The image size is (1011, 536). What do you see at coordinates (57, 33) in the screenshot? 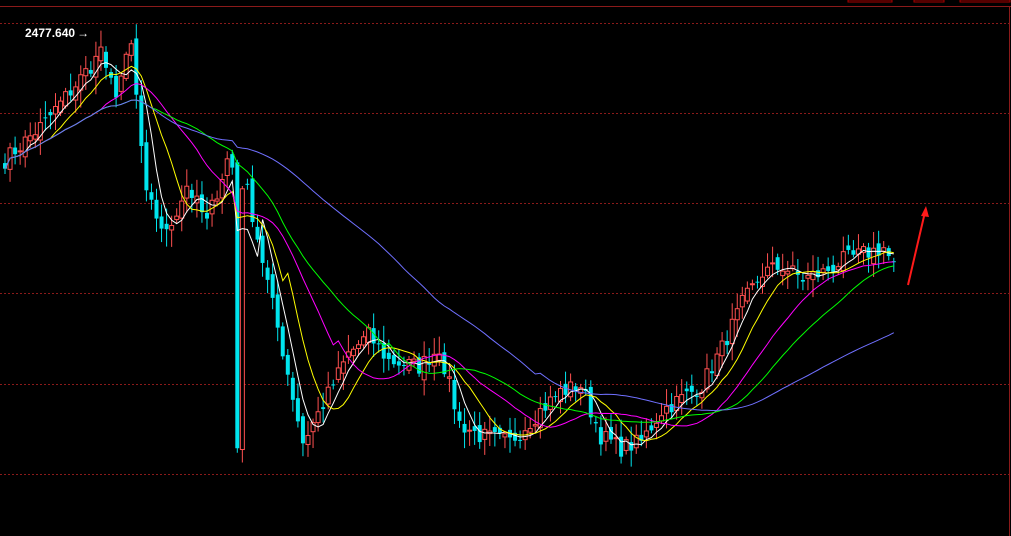
I see `max-price-label: 2477.640 →` at bounding box center [57, 33].